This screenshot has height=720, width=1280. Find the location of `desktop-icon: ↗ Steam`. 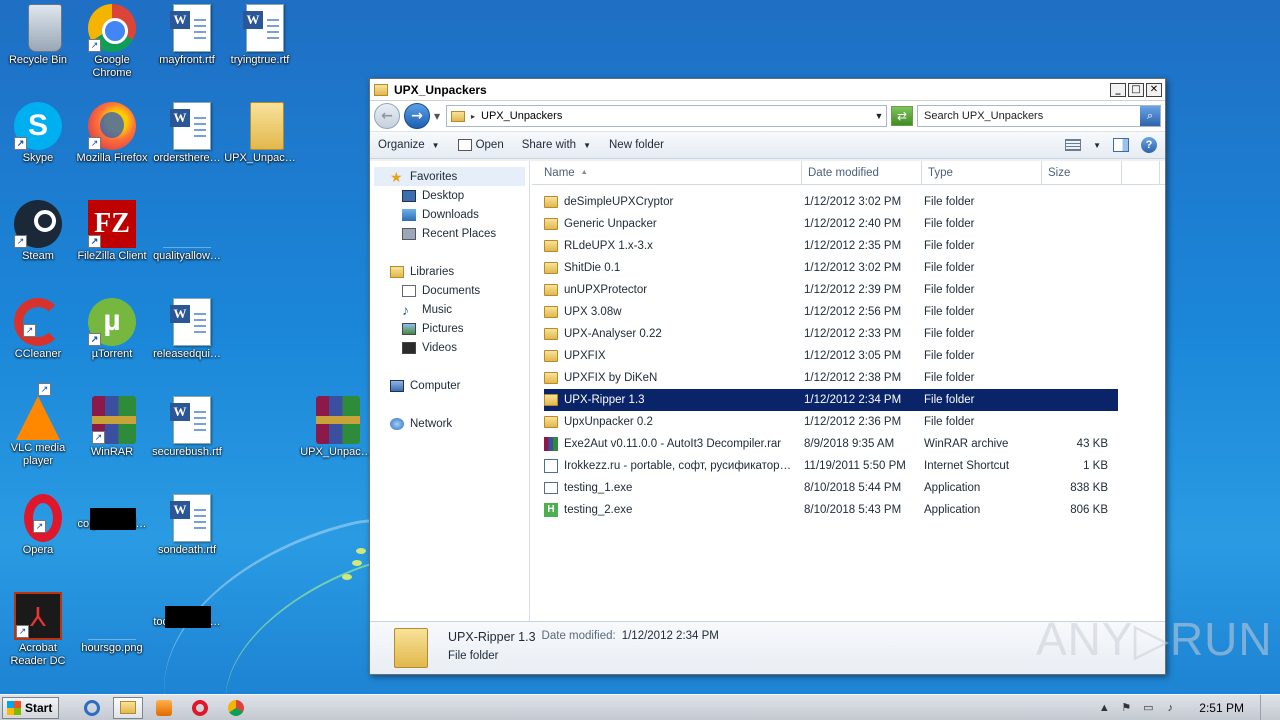

desktop-icon: ↗ Steam is located at coordinates (38, 231).